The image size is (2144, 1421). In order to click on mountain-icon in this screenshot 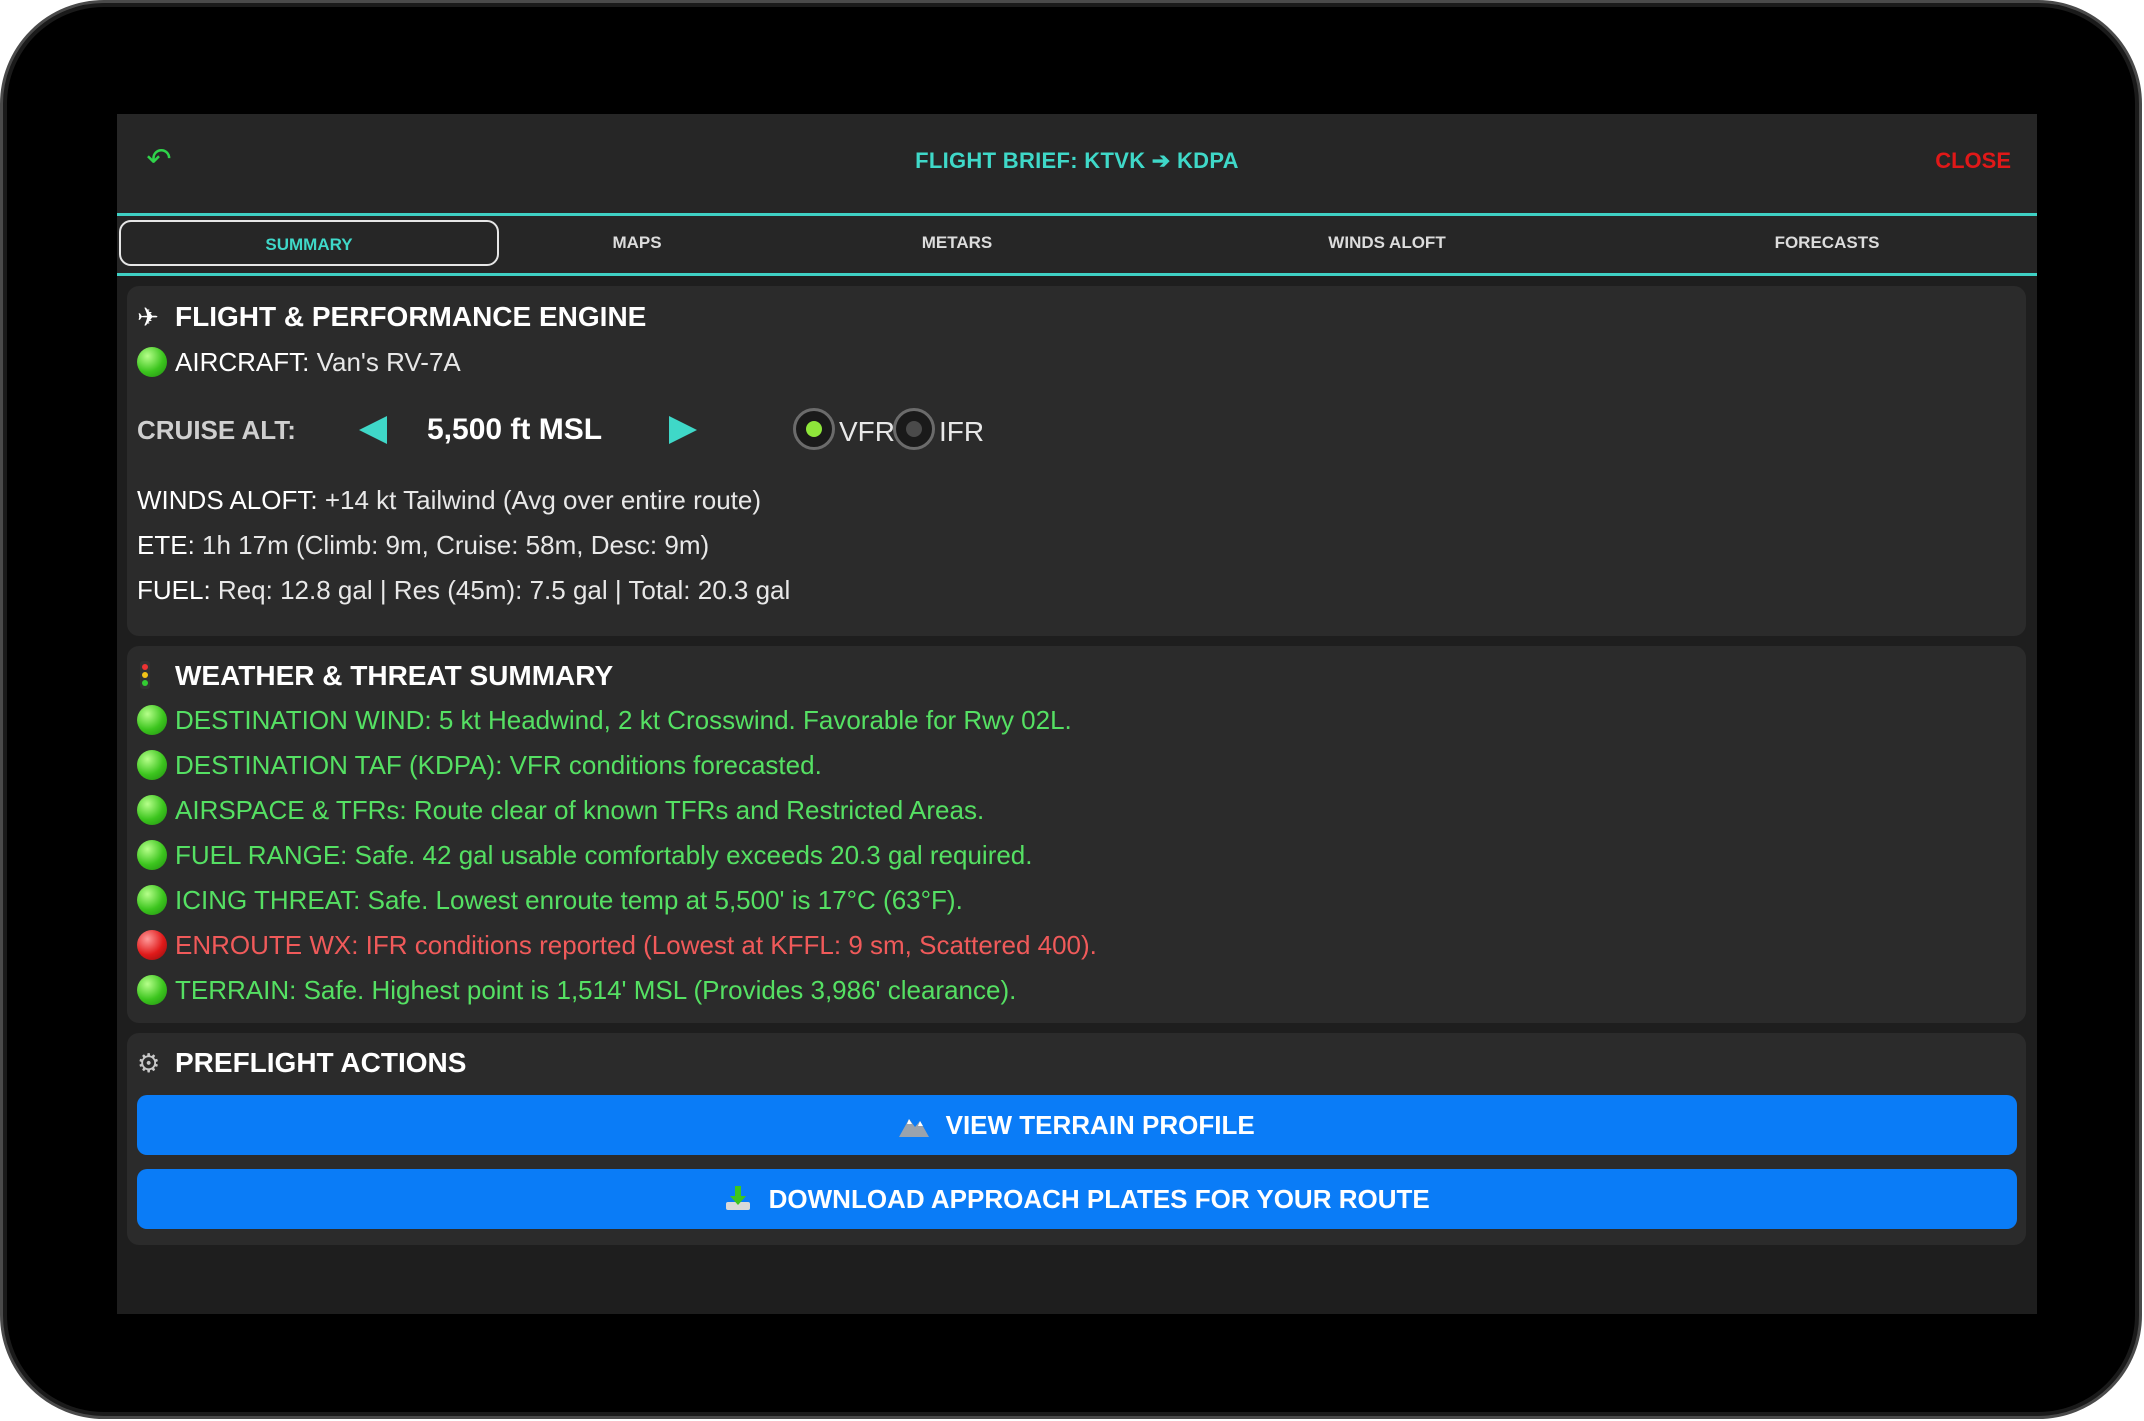, I will do `click(918, 1126)`.